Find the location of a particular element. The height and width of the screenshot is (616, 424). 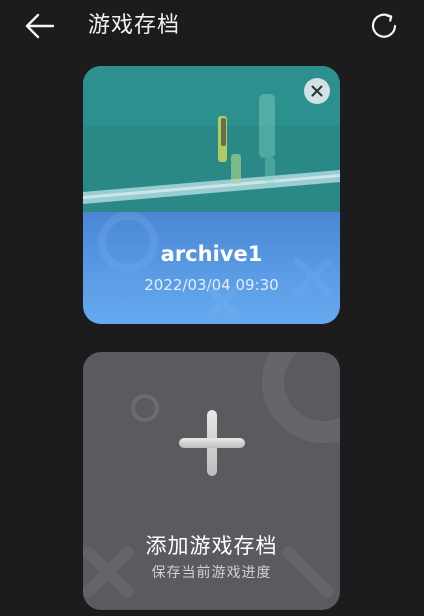

arrow-left-icon is located at coordinates (40, 26).